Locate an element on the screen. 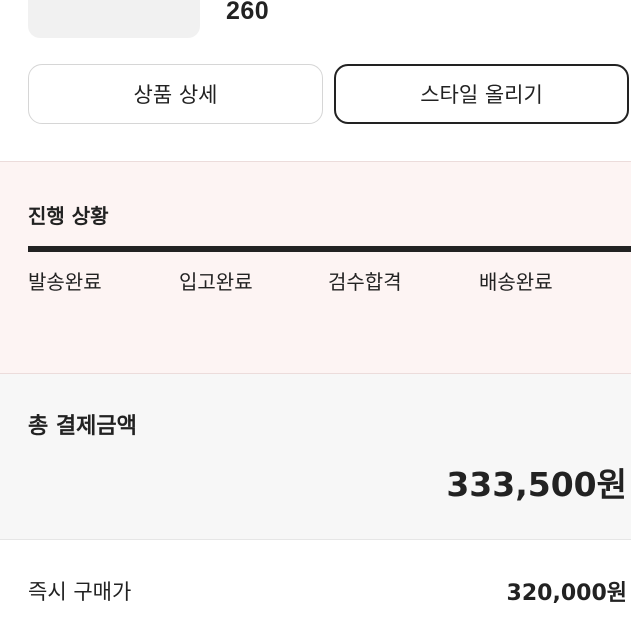 The height and width of the screenshot is (631, 631). upload-style-button: 스타일 올리기 is located at coordinates (481, 94).